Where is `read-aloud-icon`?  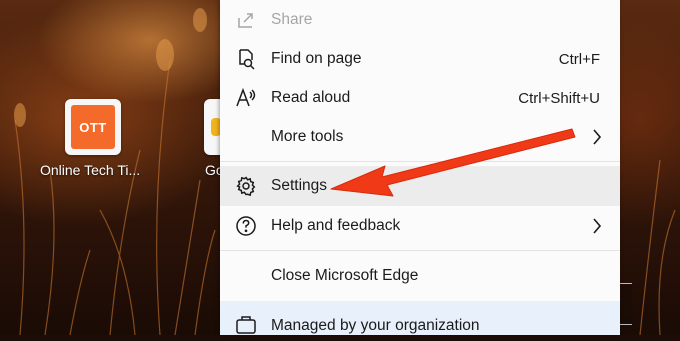
read-aloud-icon is located at coordinates (246, 98).